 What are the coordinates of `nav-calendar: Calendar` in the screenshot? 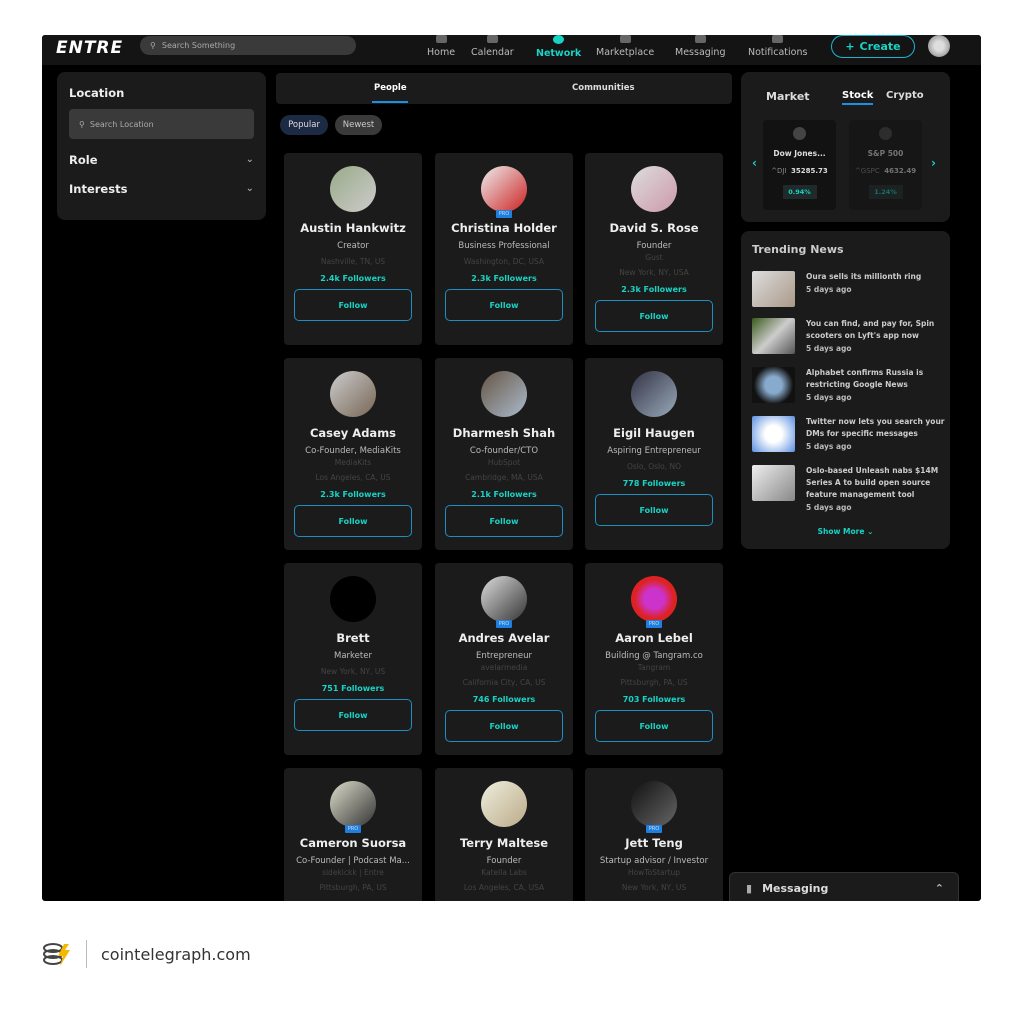 It's located at (492, 46).